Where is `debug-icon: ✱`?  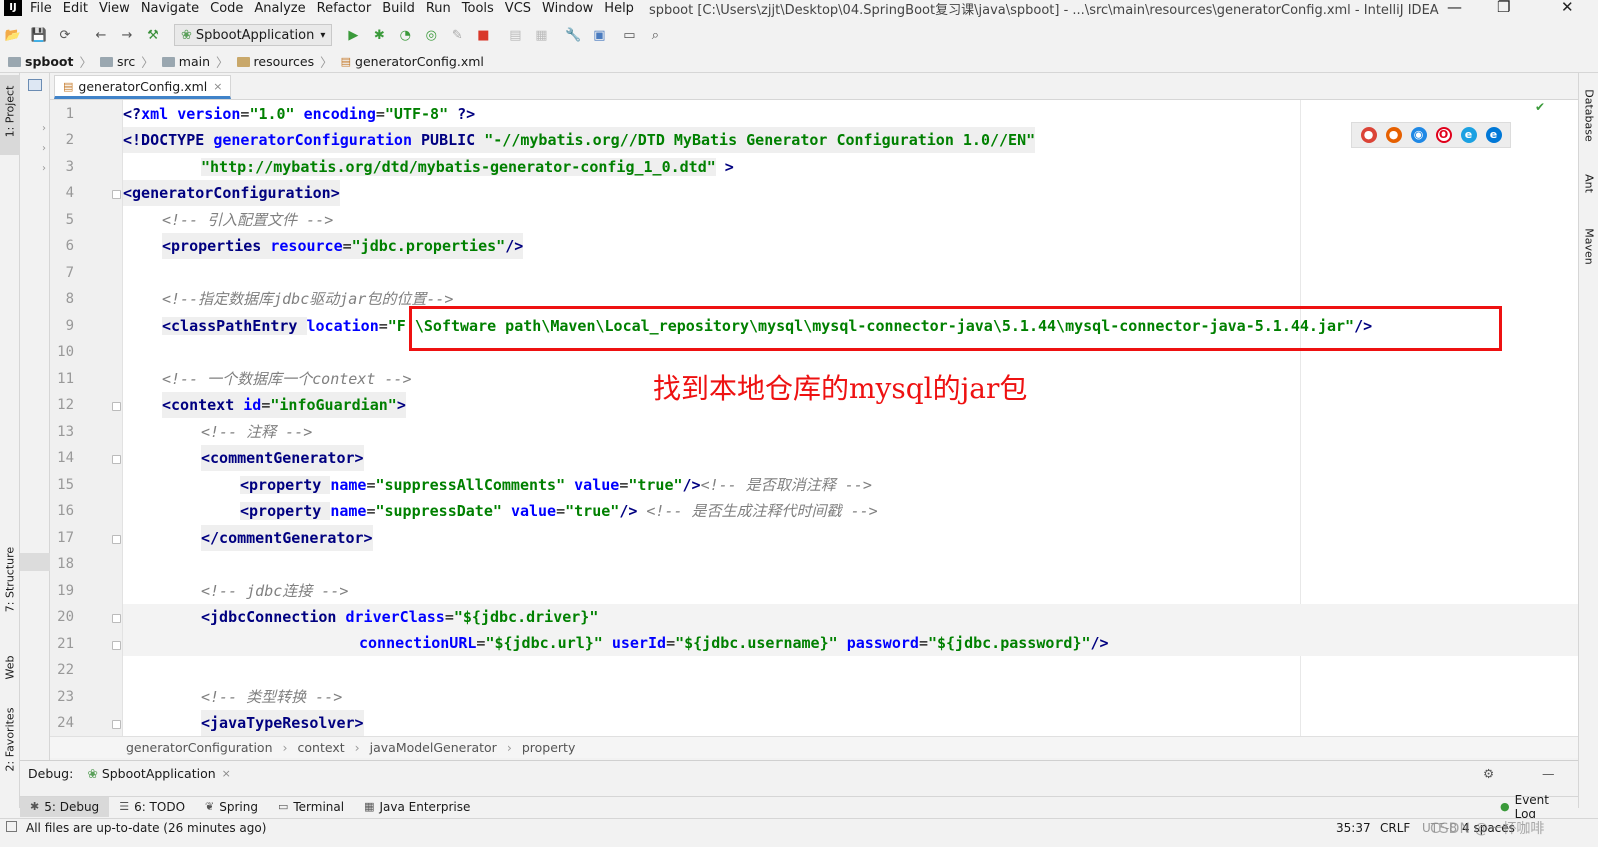
debug-icon: ✱ is located at coordinates (379, 35).